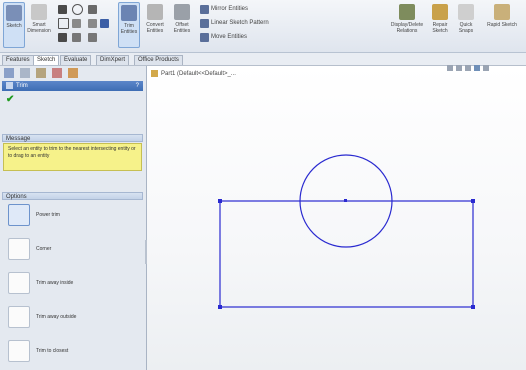 This screenshot has width=526, height=370. I want to click on tab-features: Features, so click(18, 60).